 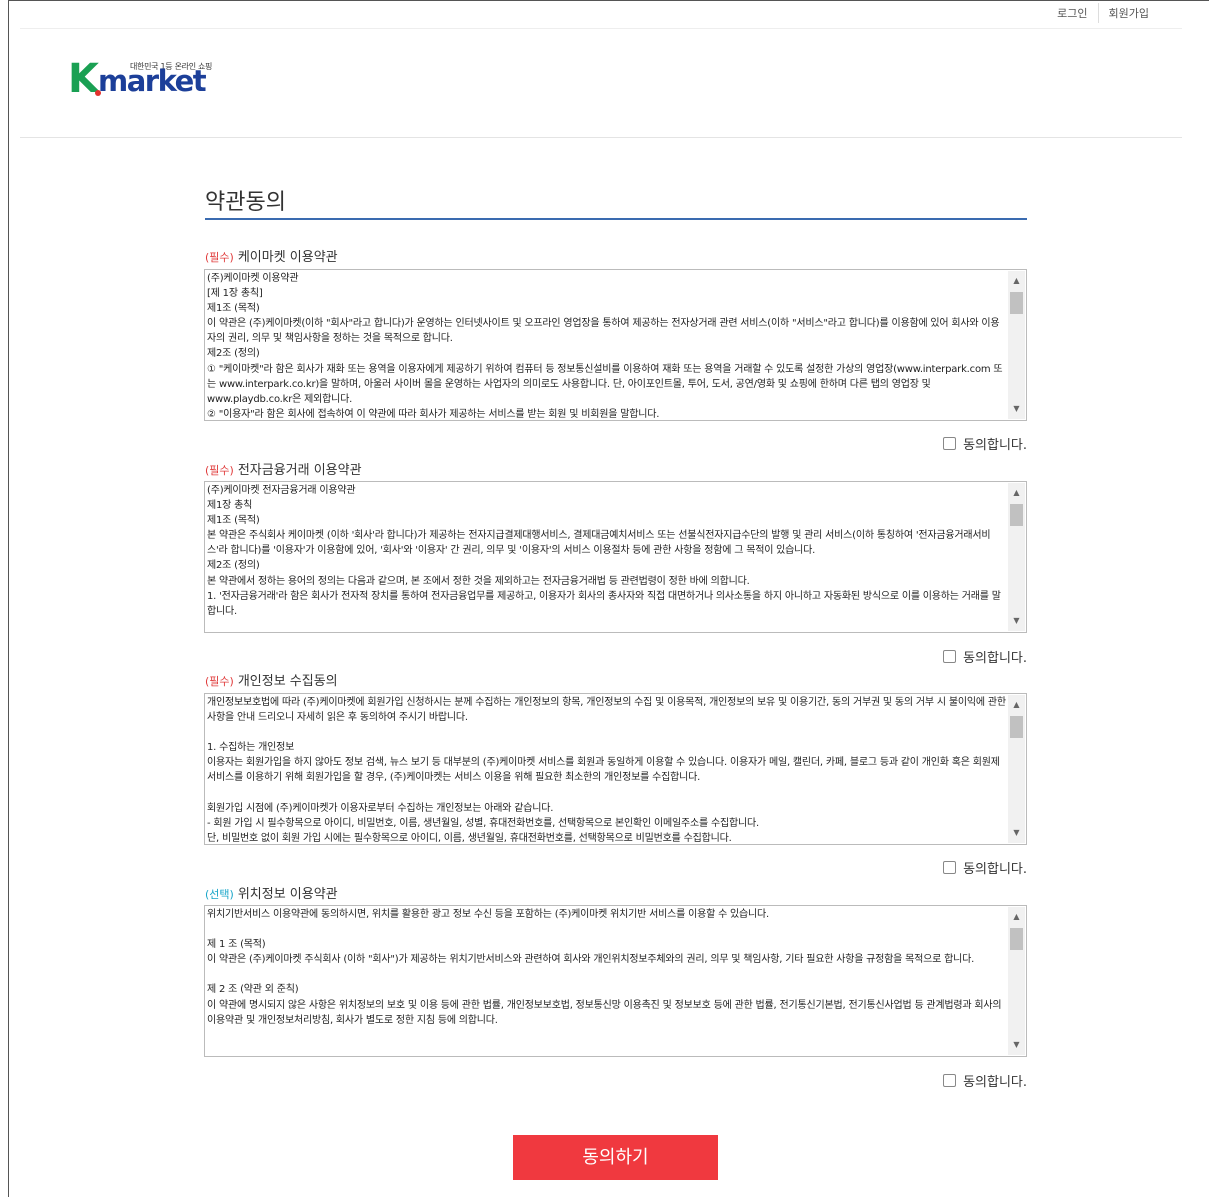 I want to click on title-underline, so click(x=616, y=219).